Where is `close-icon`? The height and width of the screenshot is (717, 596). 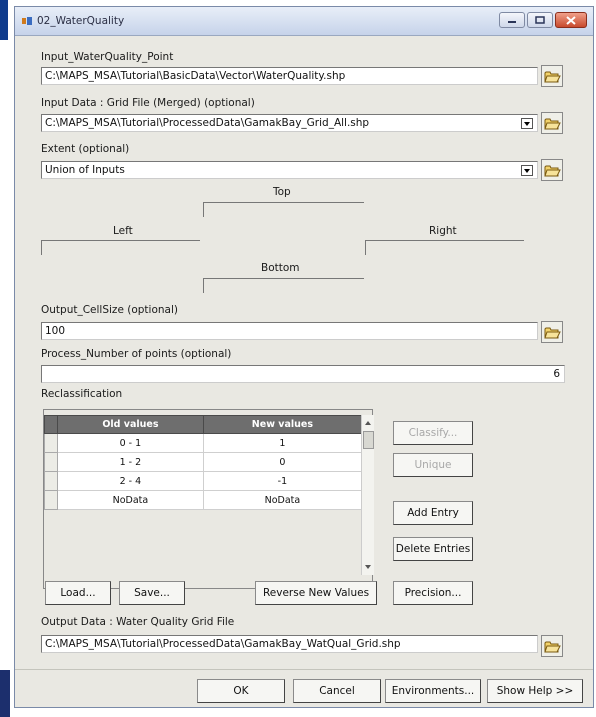 close-icon is located at coordinates (571, 20).